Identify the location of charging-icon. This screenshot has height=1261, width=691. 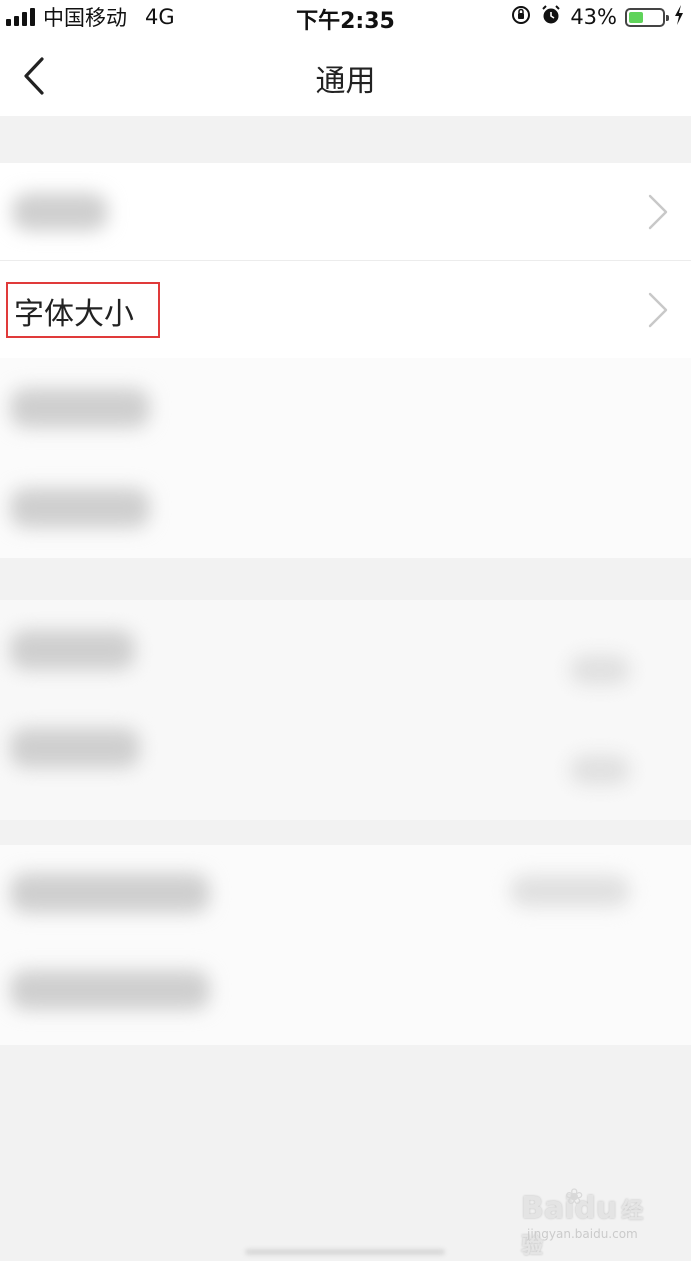
(679, 17).